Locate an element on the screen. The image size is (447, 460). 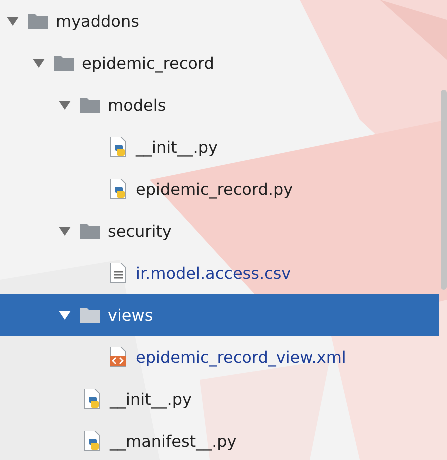
xml-file-icon is located at coordinates (119, 357).